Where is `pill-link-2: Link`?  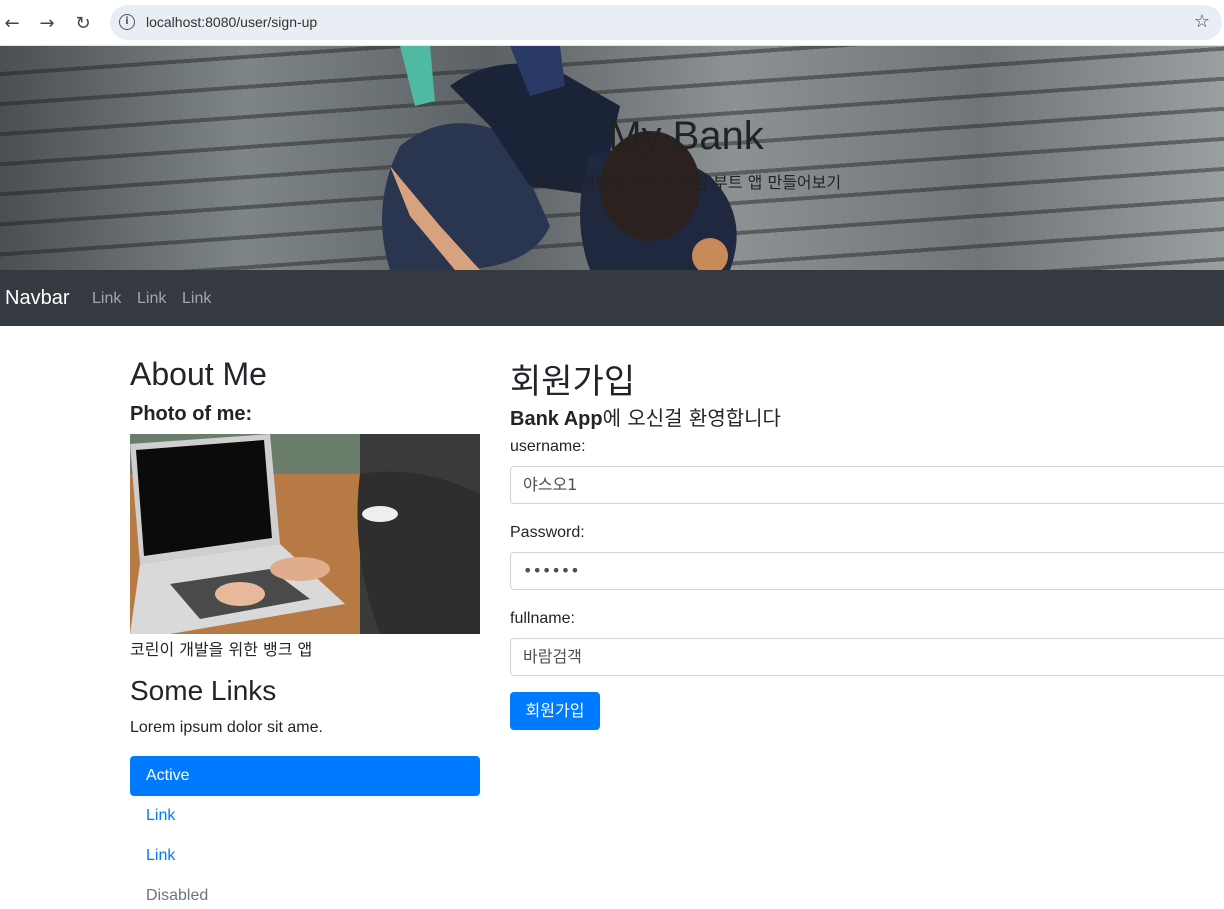
pill-link-2: Link is located at coordinates (305, 856).